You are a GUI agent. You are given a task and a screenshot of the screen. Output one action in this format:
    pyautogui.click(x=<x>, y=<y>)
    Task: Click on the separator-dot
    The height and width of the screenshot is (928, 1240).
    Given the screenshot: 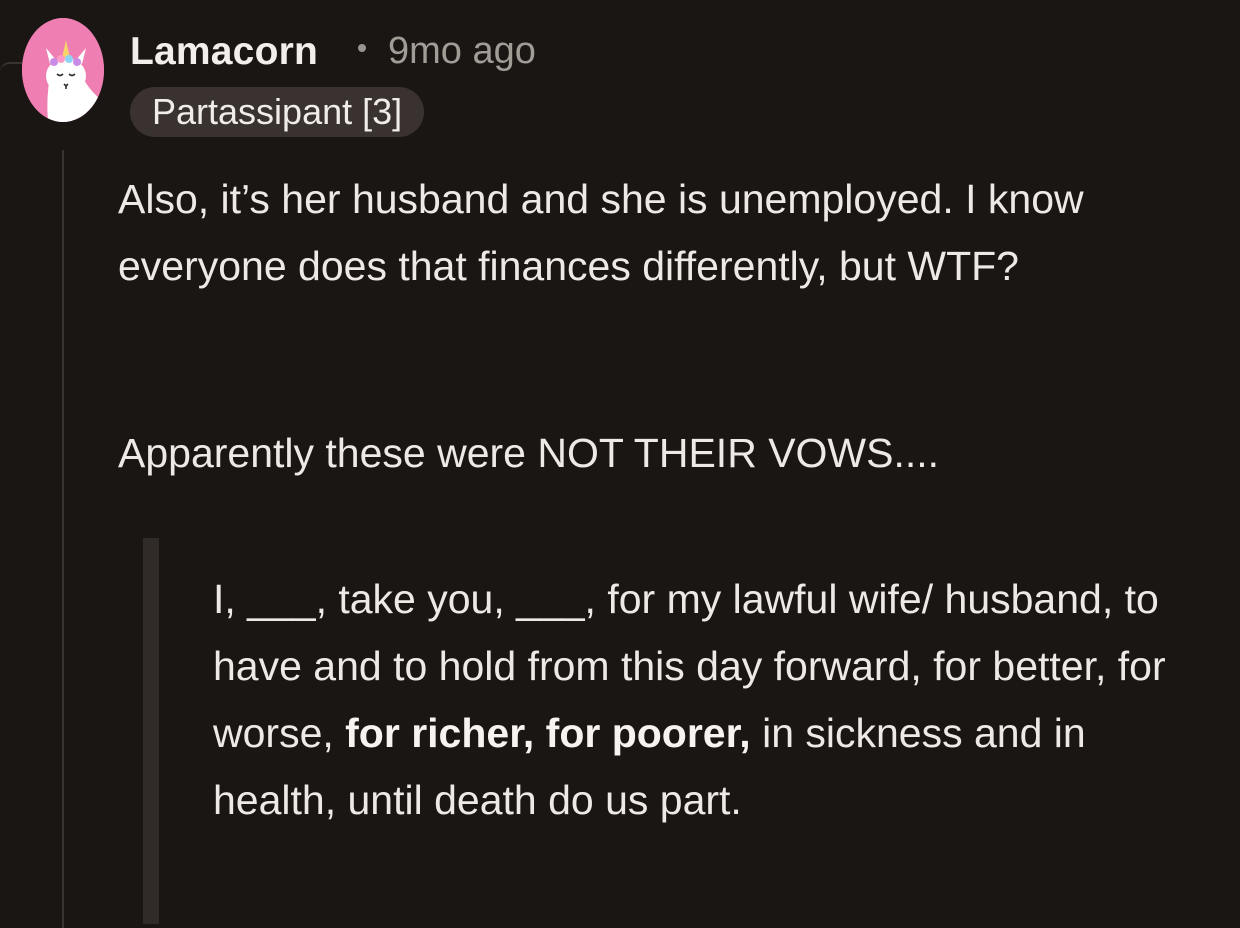 What is the action you would take?
    pyautogui.click(x=362, y=48)
    